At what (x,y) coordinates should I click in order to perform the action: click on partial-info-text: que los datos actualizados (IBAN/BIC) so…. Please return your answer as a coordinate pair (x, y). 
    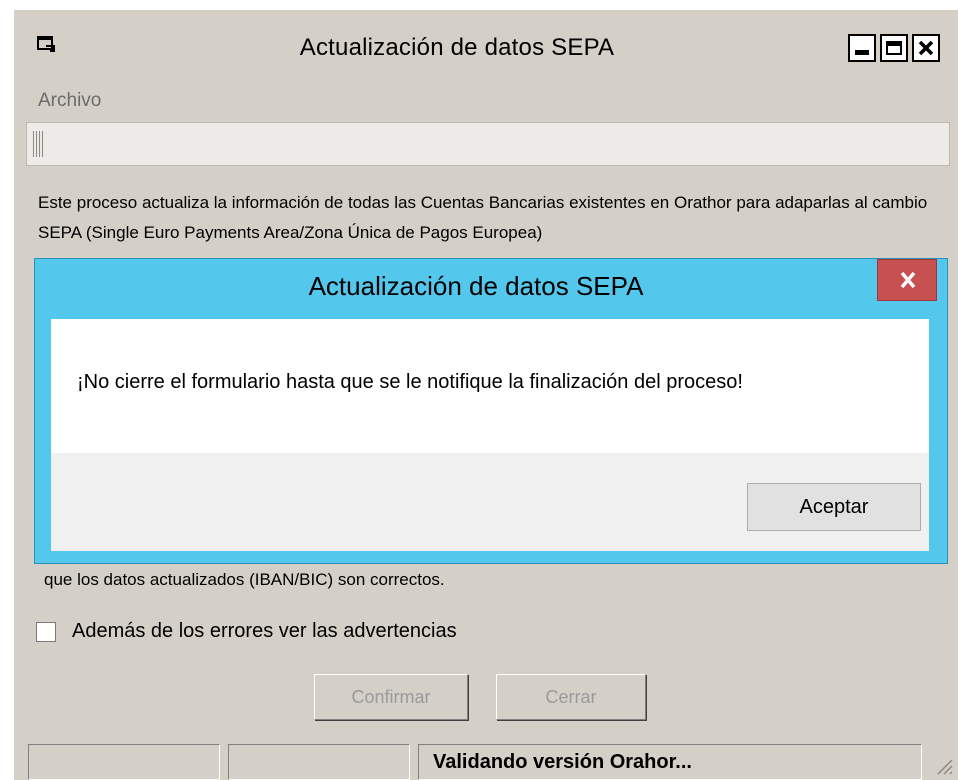
    Looking at the image, I should click on (244, 579).